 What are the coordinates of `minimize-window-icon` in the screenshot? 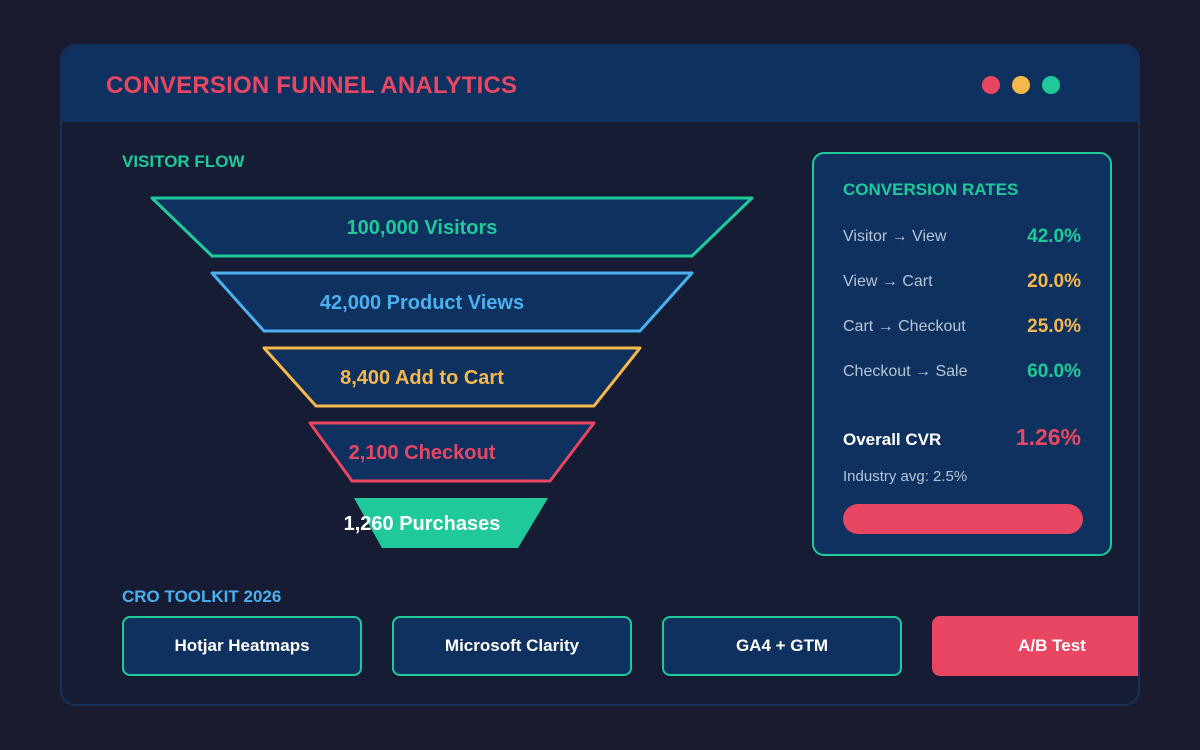 It's located at (1021, 85).